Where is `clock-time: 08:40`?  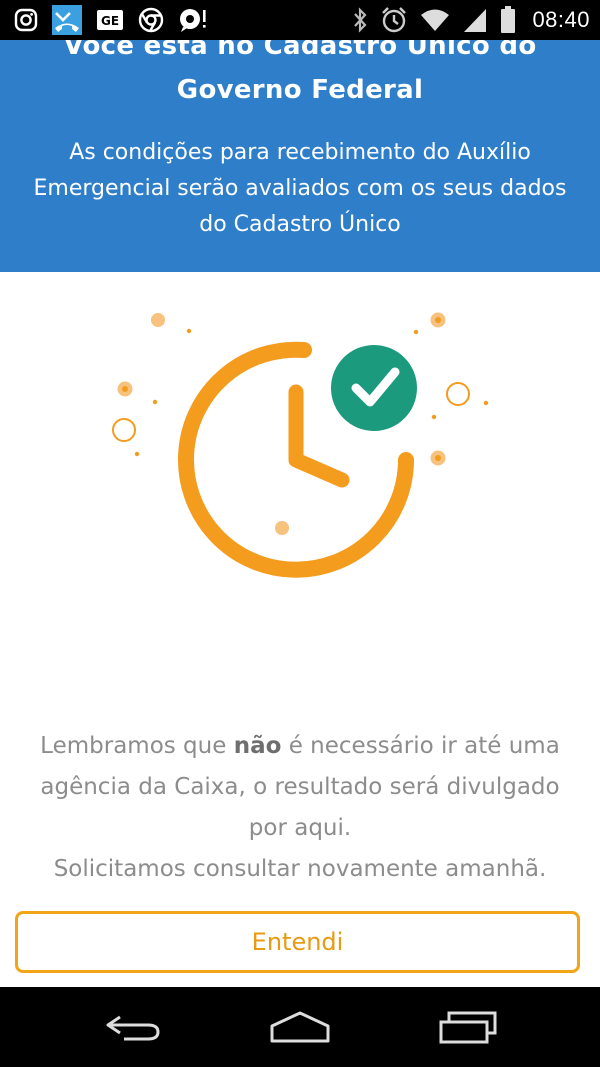 clock-time: 08:40 is located at coordinates (561, 19).